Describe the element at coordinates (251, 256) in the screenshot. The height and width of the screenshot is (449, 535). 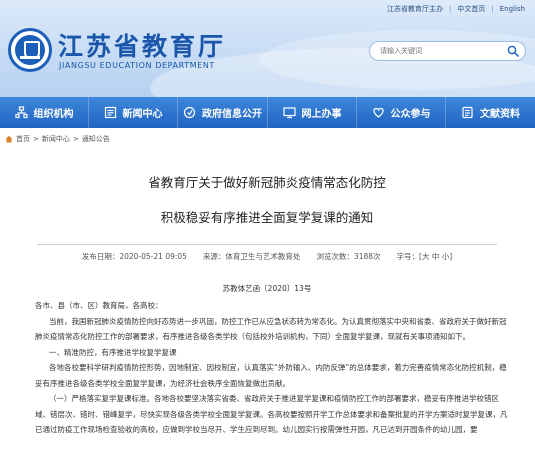
I see `article-source: 来源：体育卫生与艺术教育处` at that location.